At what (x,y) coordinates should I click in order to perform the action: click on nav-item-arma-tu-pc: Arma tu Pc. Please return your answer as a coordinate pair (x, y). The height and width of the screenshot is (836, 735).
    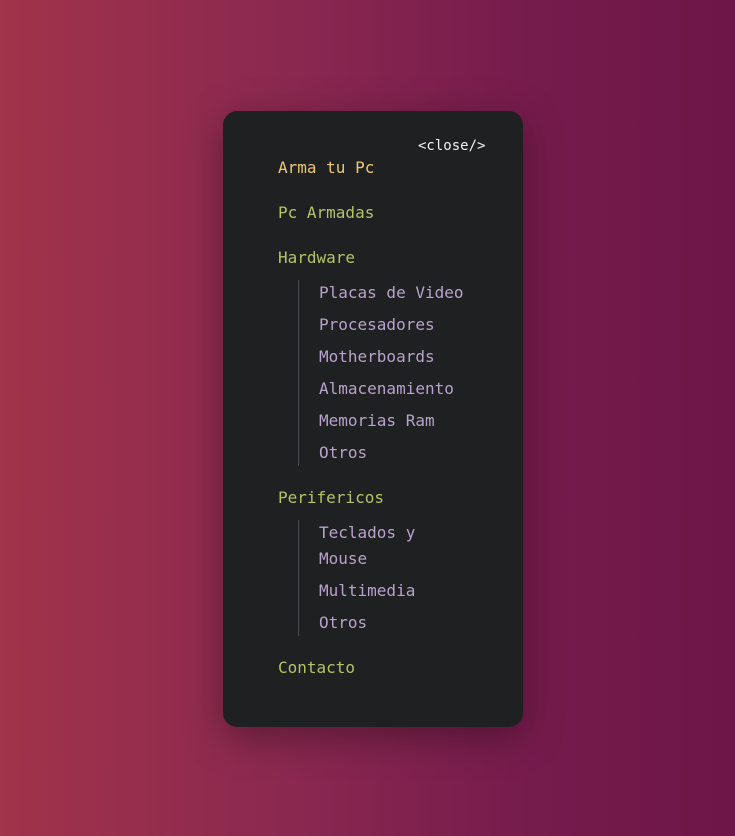
    Looking at the image, I should click on (385, 168).